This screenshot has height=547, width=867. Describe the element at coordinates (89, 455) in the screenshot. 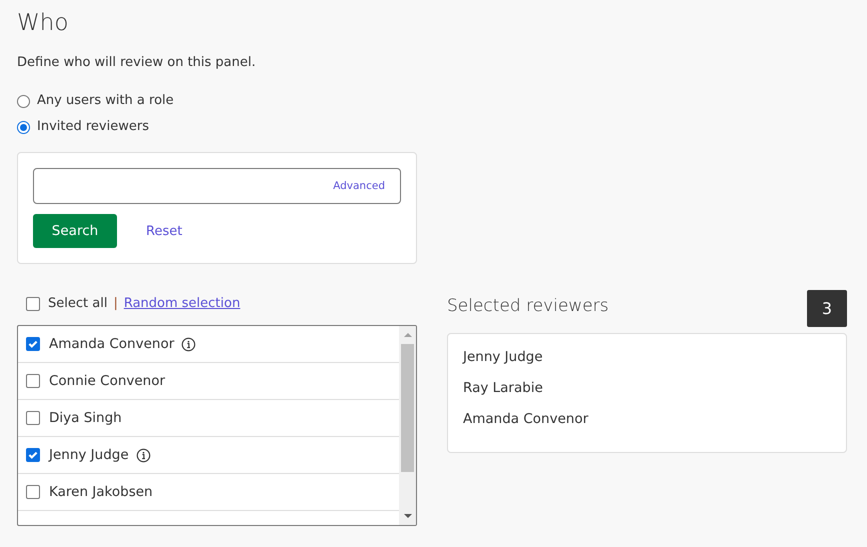

I see `user-name: Jenny Judge` at that location.